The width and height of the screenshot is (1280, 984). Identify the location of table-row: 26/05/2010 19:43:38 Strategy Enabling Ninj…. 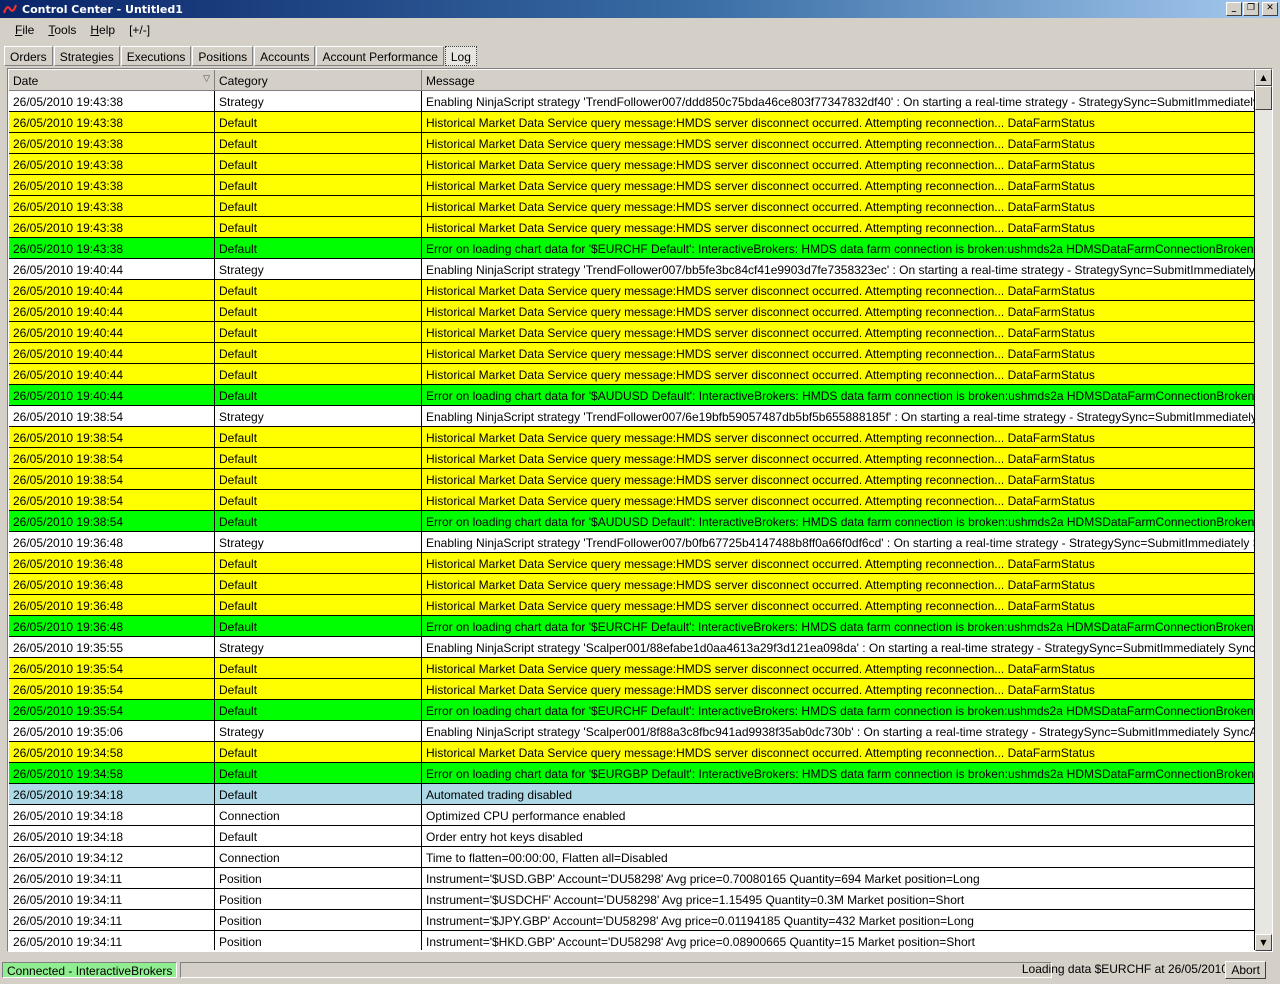
(632, 101).